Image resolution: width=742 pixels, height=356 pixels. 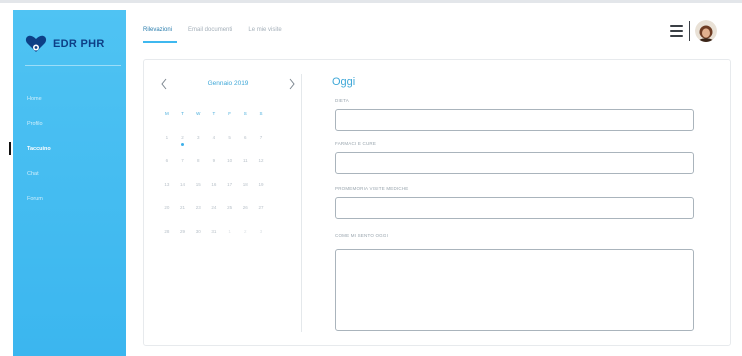 What do you see at coordinates (183, 147) in the screenshot?
I see `calendar-day-today: 2` at bounding box center [183, 147].